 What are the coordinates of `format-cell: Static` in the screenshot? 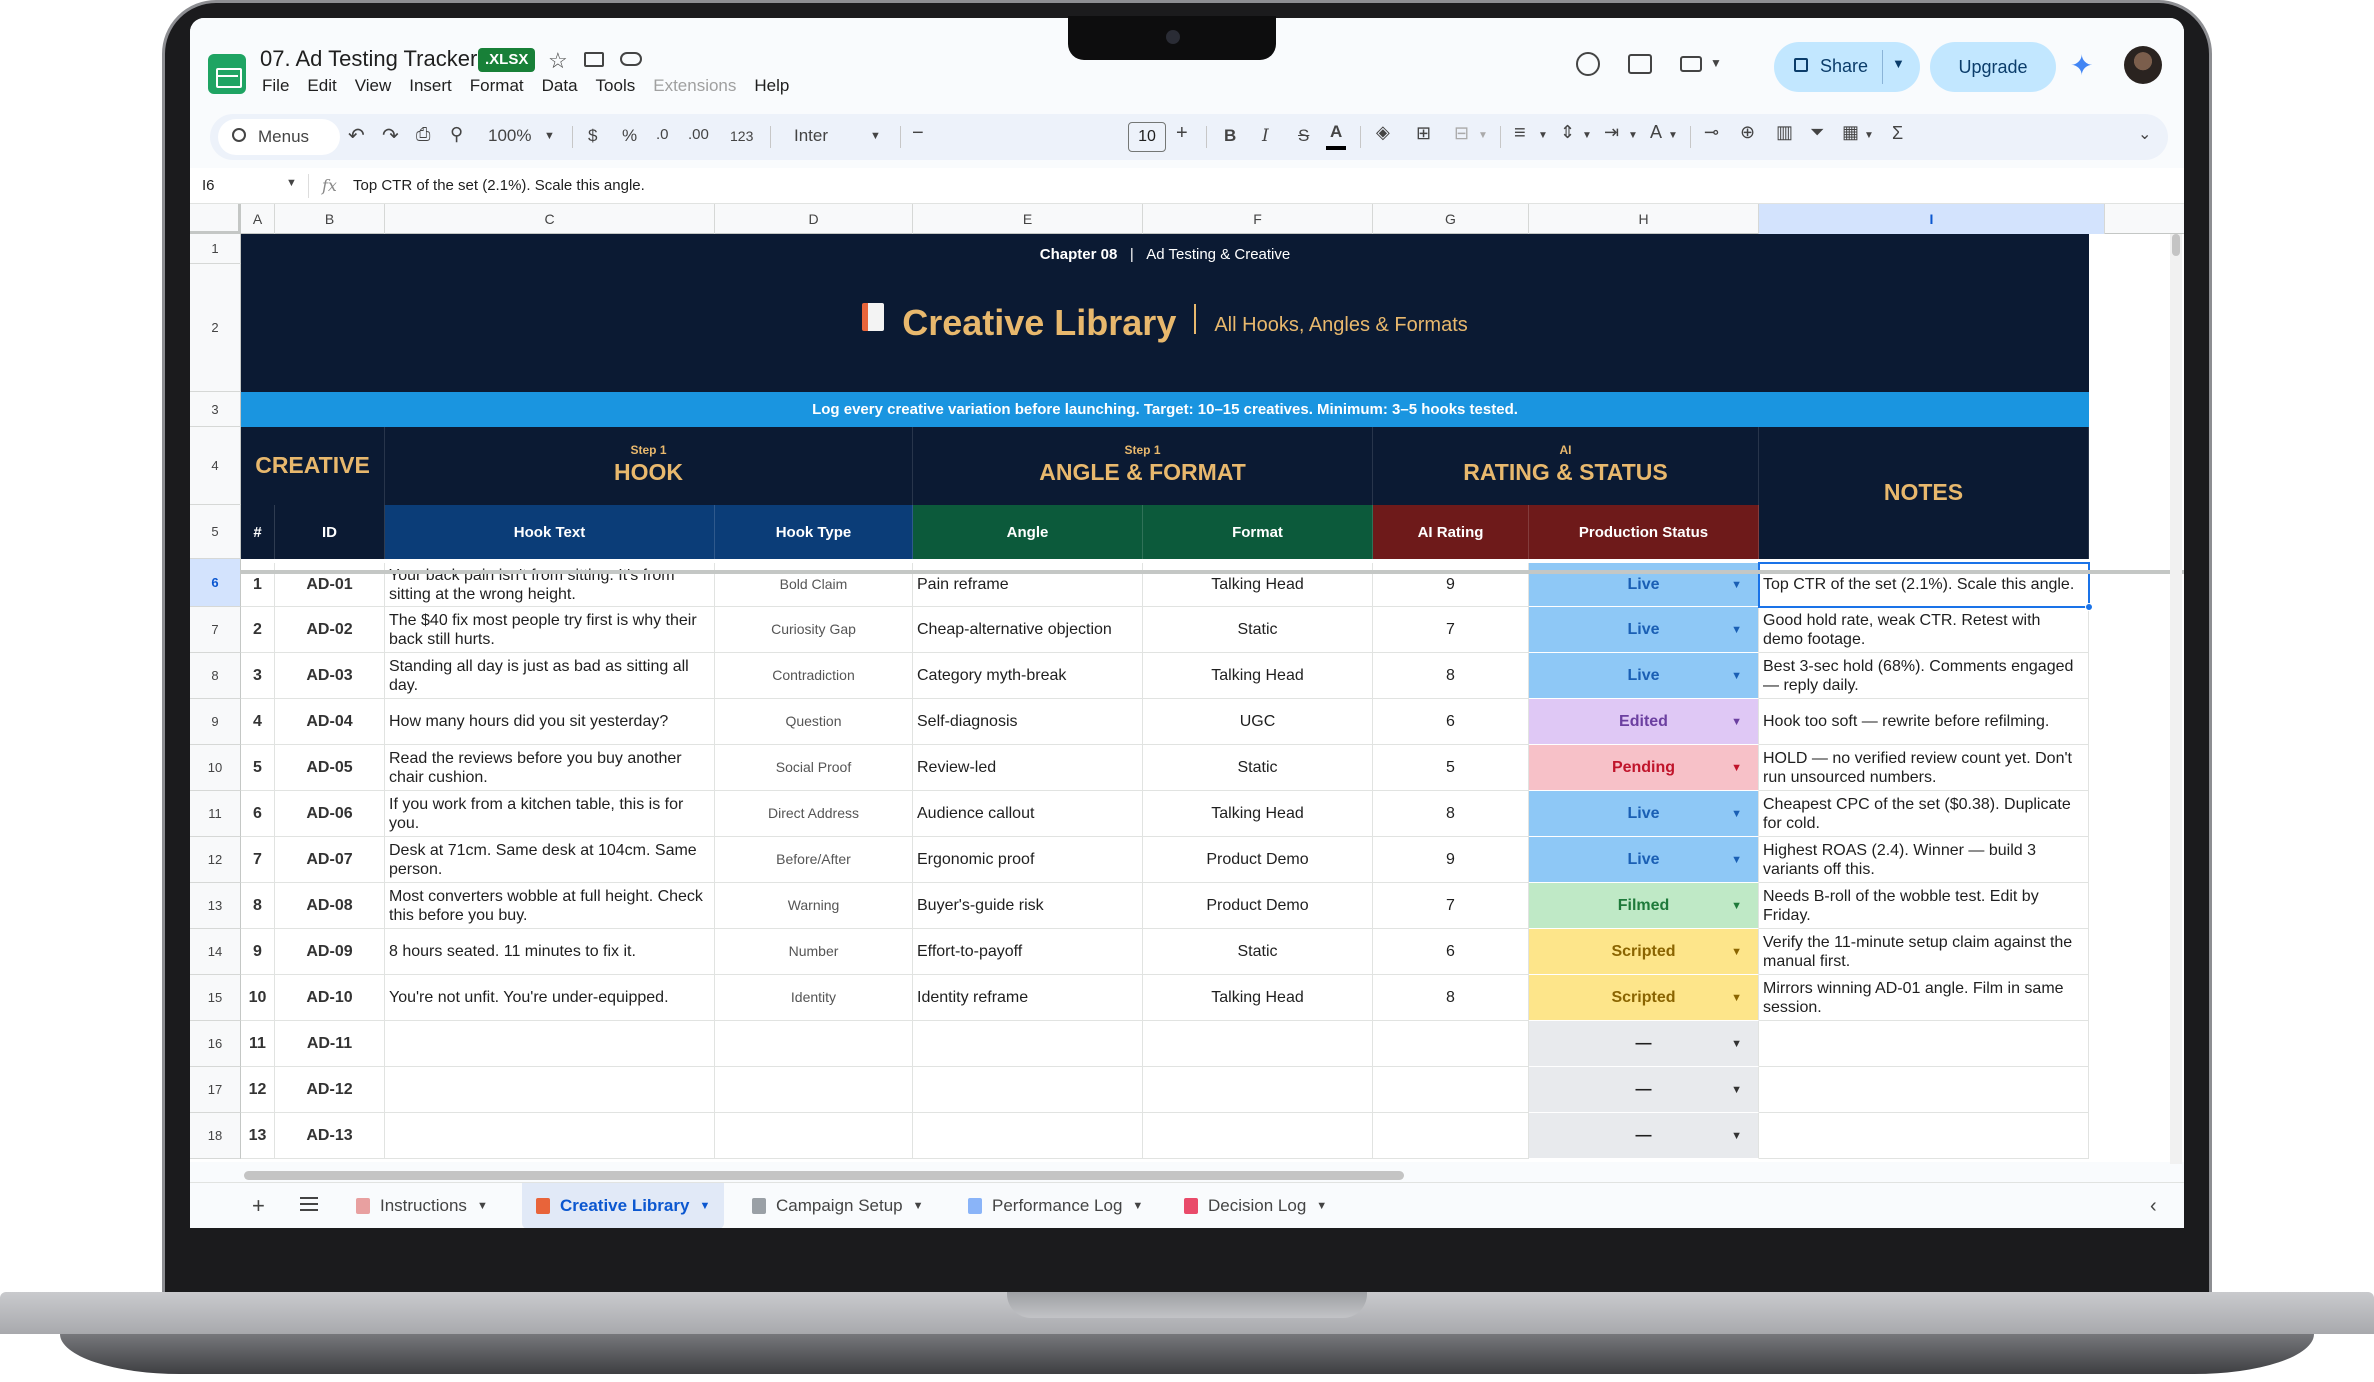 It's located at (1258, 952).